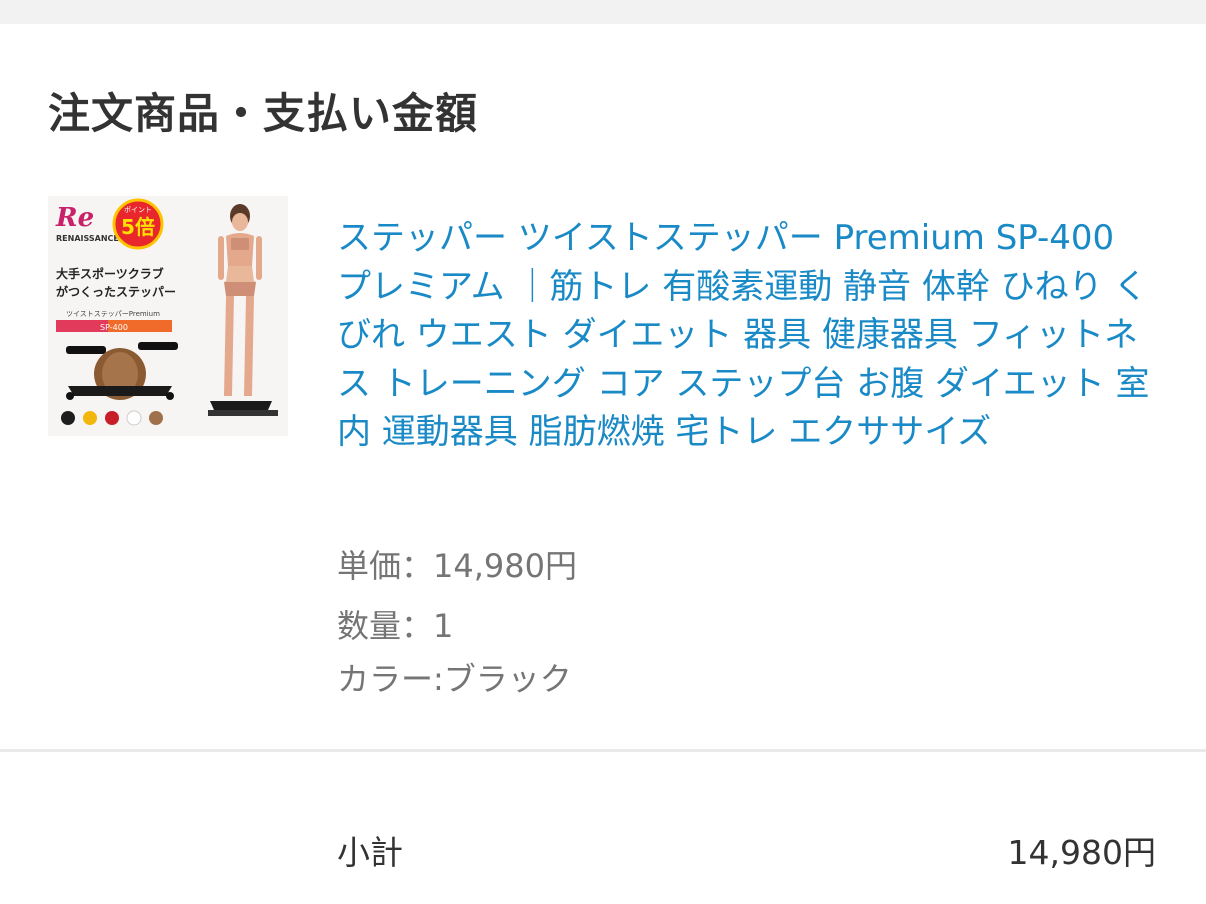 The height and width of the screenshot is (904, 1206). Describe the element at coordinates (603, 12) in the screenshot. I see `top-strip` at that location.